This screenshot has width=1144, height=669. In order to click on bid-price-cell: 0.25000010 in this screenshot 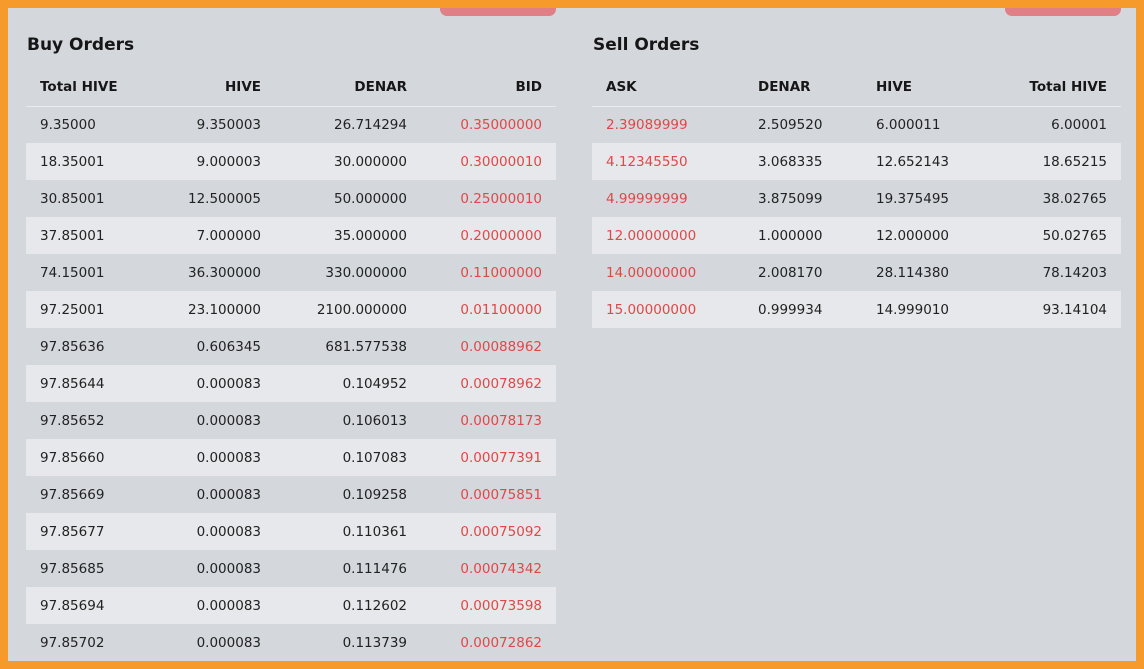, I will do `click(501, 198)`.